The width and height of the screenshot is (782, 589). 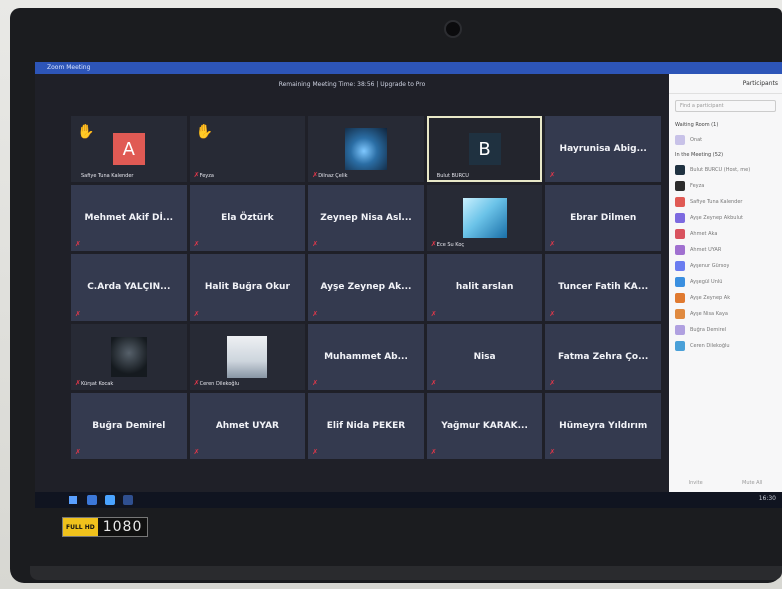 I want to click on video-tile: B Bulut BURCU, so click(x=484, y=149).